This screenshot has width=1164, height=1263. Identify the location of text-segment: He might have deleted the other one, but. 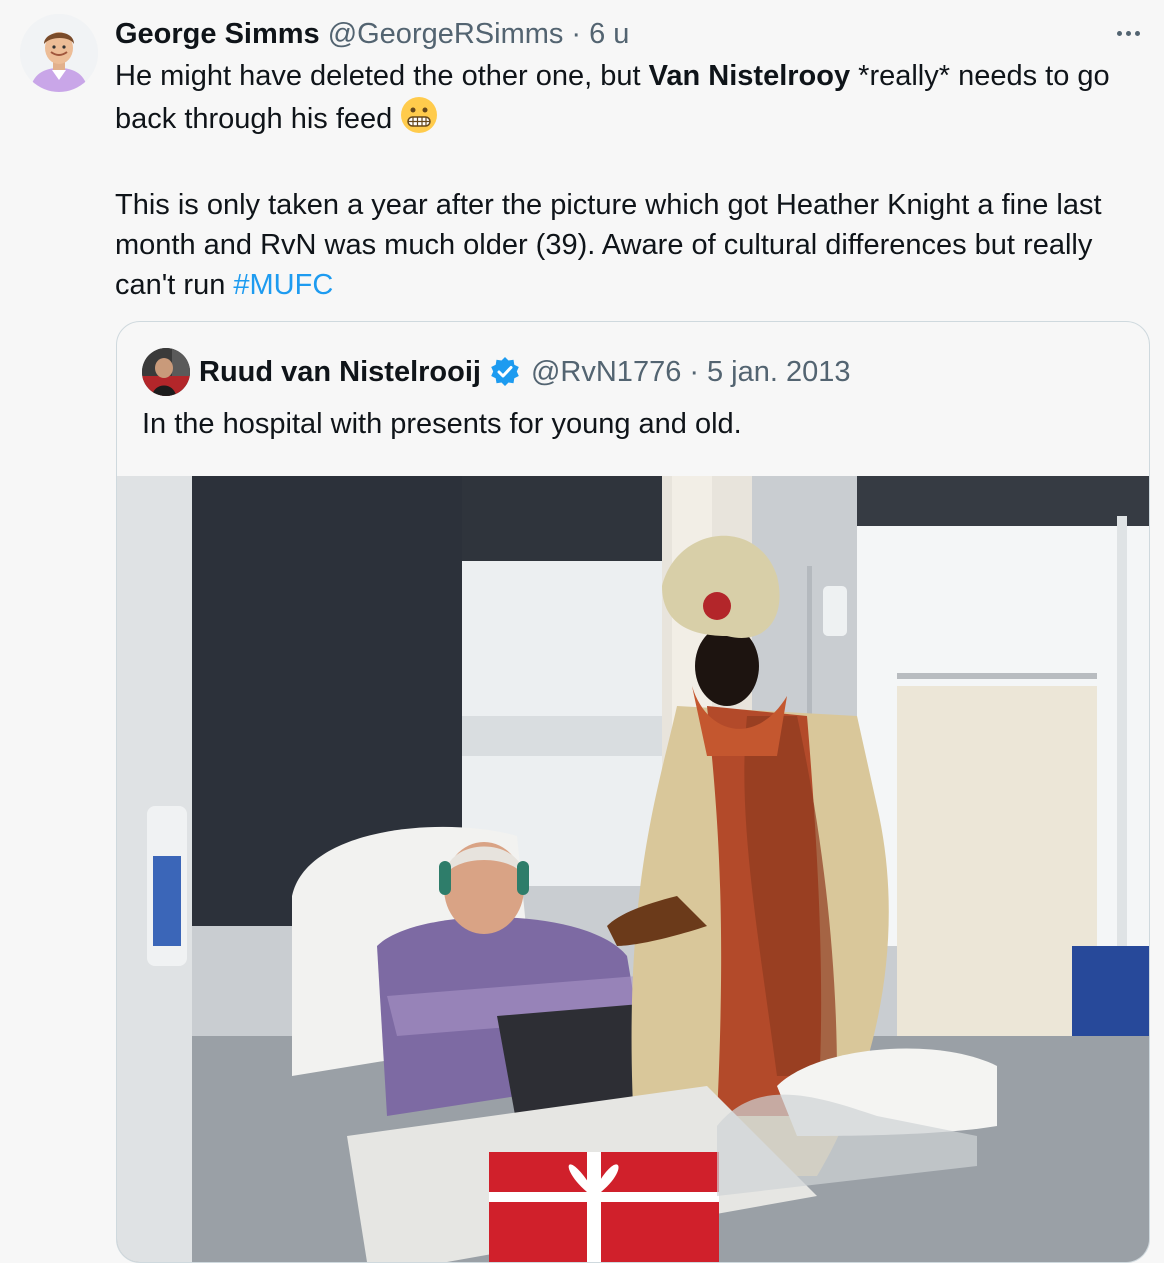
(382, 76).